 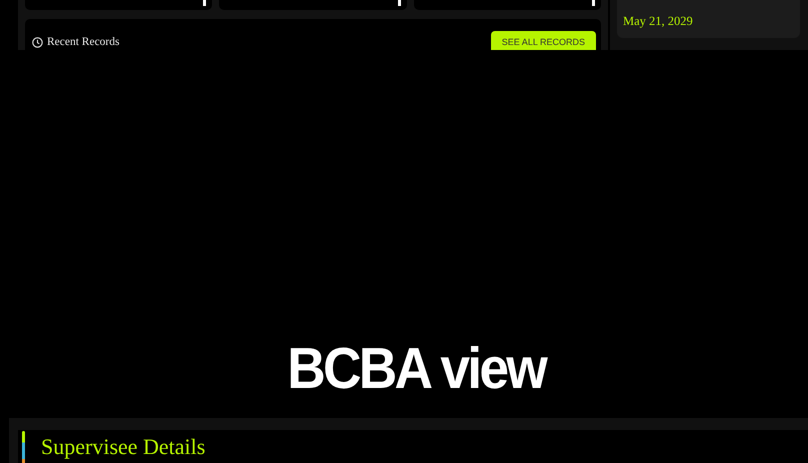 What do you see at coordinates (83, 42) in the screenshot?
I see `section-title: Recent Records` at bounding box center [83, 42].